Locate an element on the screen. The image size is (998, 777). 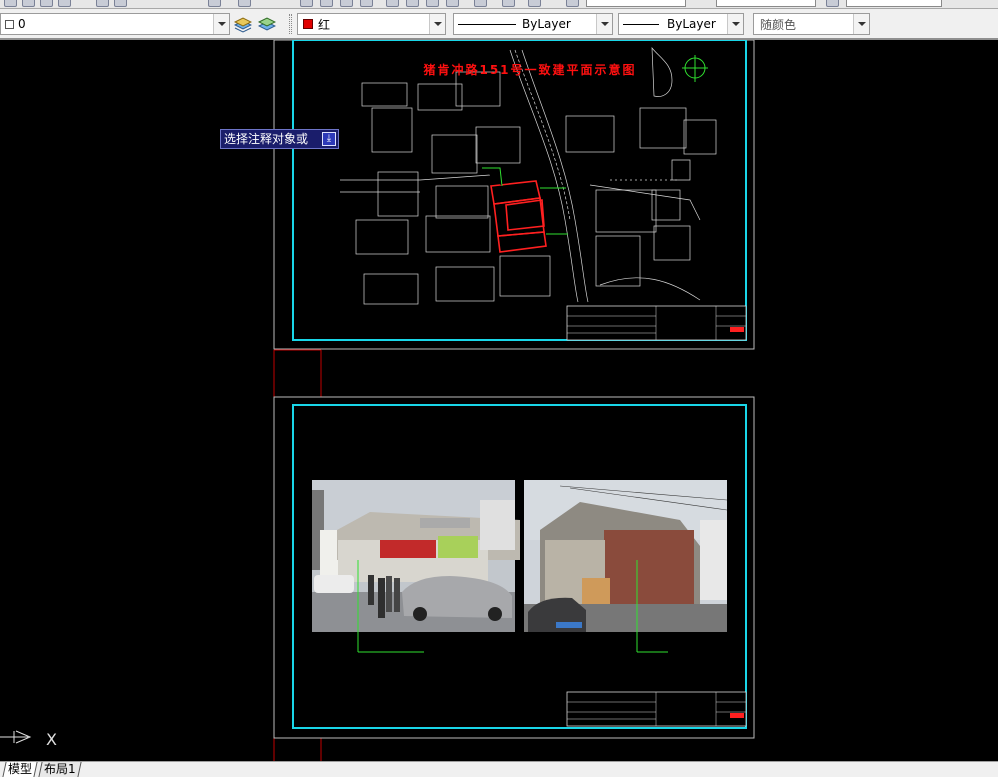
color-name: 红 is located at coordinates (324, 24).